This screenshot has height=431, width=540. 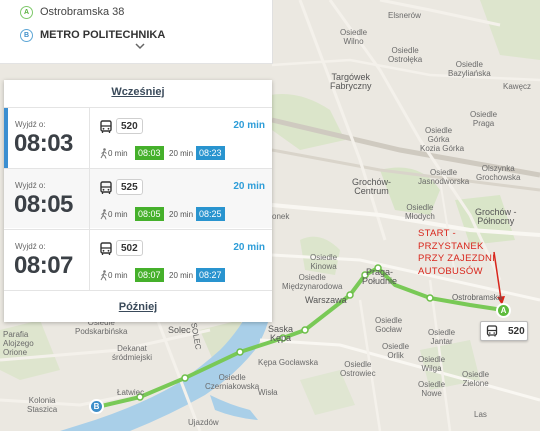 What do you see at coordinates (432, 389) in the screenshot?
I see `map-label: Osiedle Nowe` at bounding box center [432, 389].